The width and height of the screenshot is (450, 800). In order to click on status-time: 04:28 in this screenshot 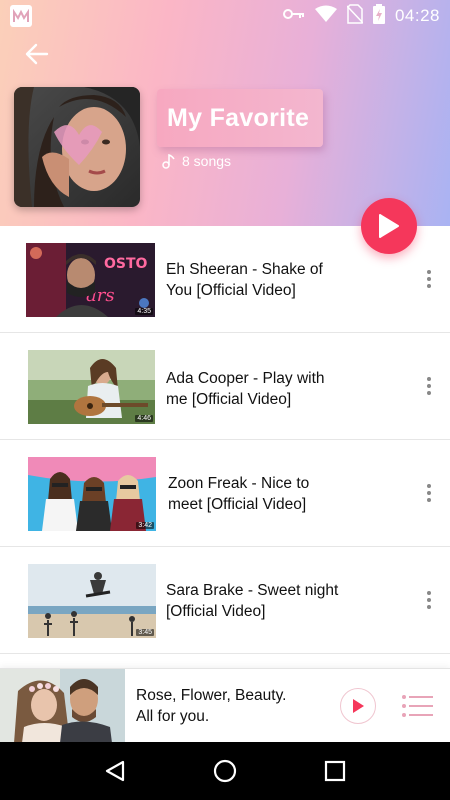, I will do `click(417, 15)`.